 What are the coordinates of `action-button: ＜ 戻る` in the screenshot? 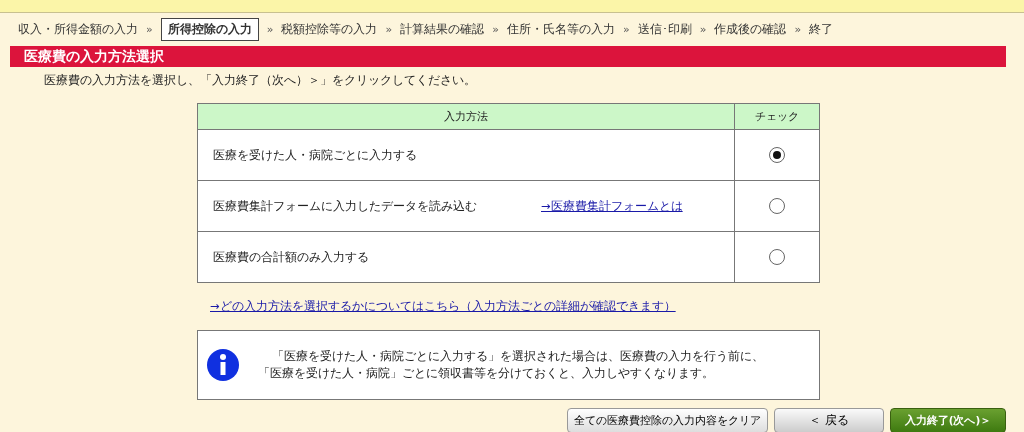 It's located at (829, 420).